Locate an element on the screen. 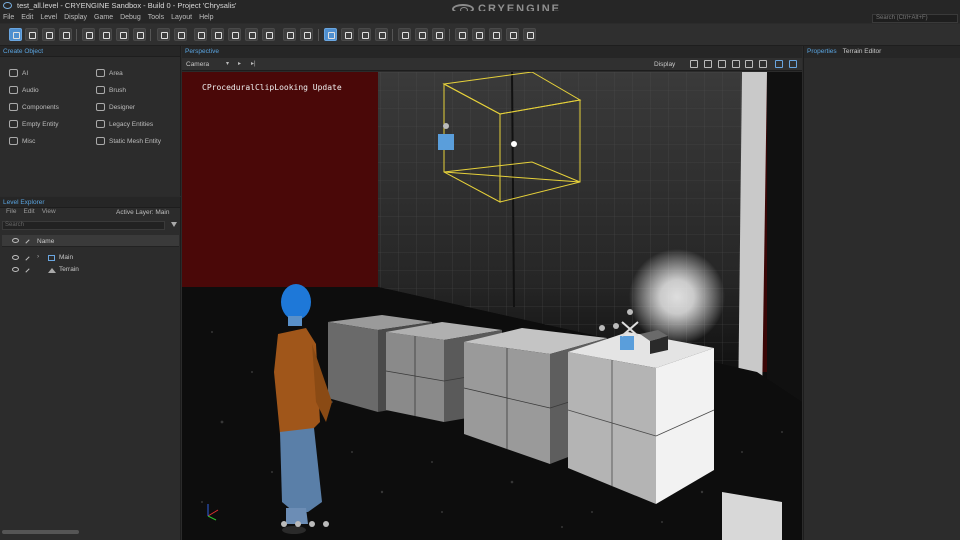  toolbar-separator is located at coordinates (318, 35).